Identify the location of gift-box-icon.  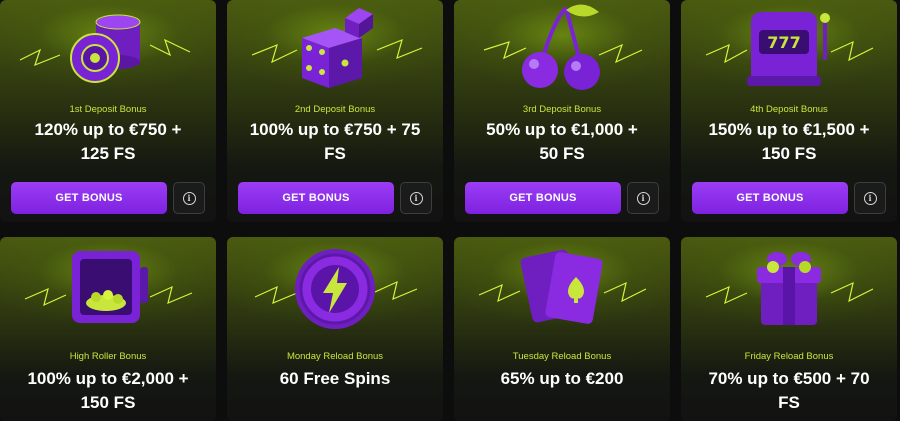
(789, 288).